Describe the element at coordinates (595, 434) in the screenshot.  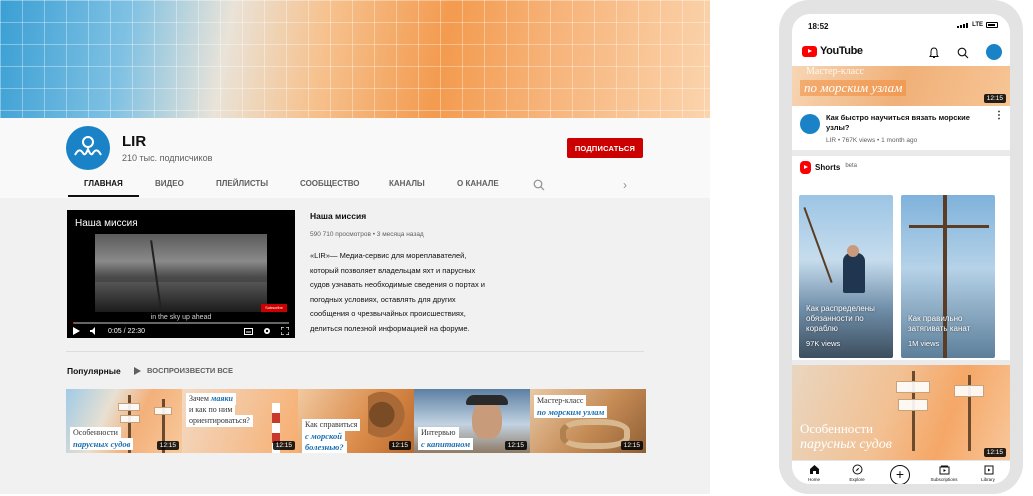
I see `rope-knot` at that location.